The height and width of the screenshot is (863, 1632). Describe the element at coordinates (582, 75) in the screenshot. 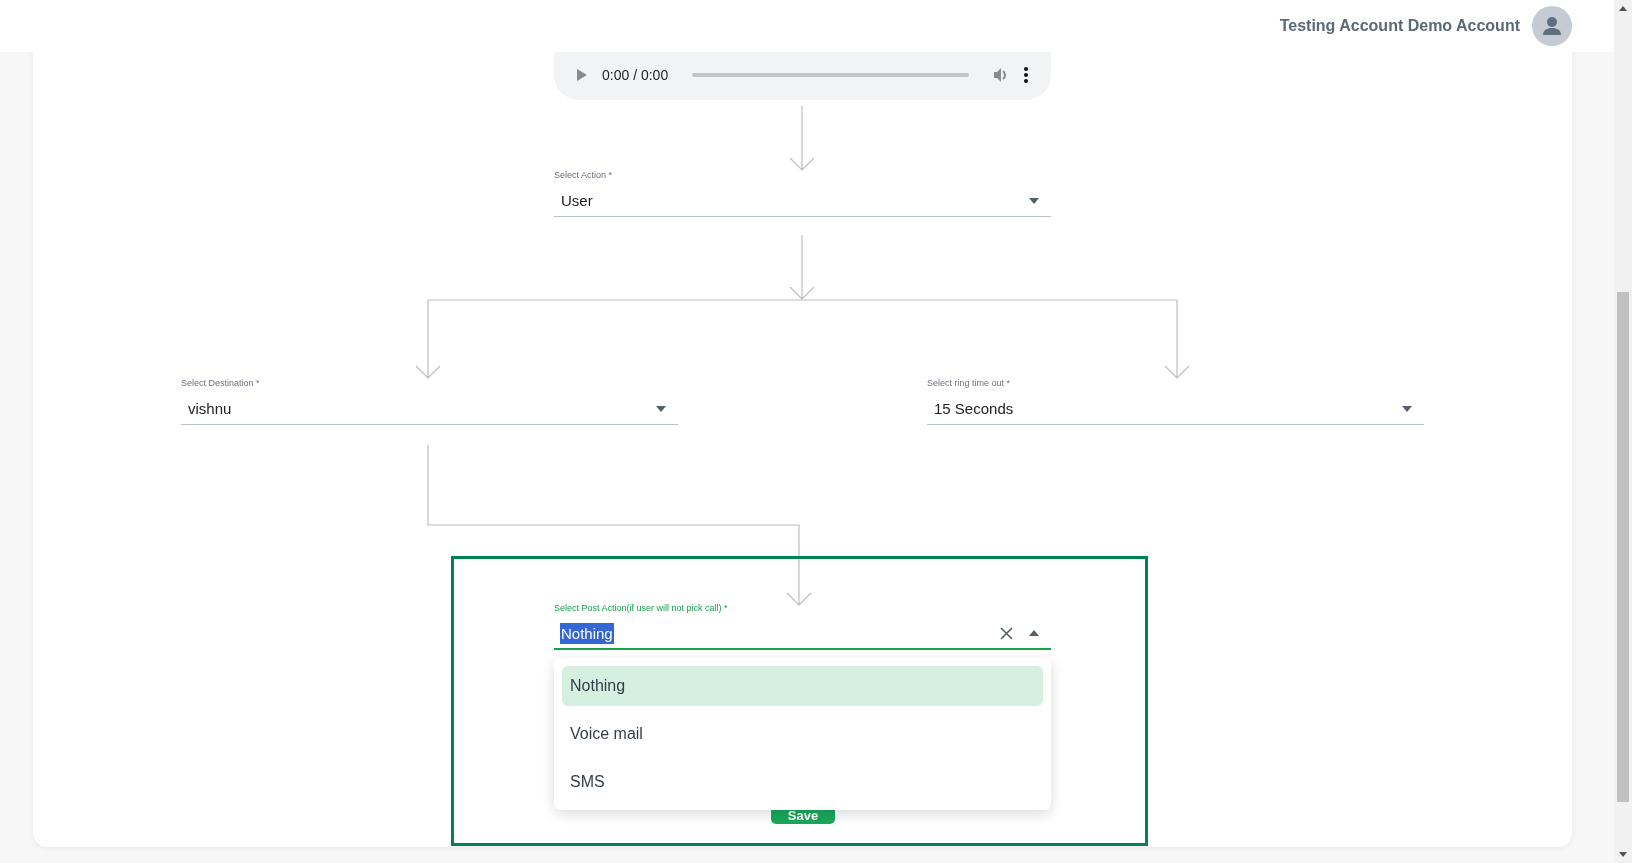

I see `play-icon` at that location.